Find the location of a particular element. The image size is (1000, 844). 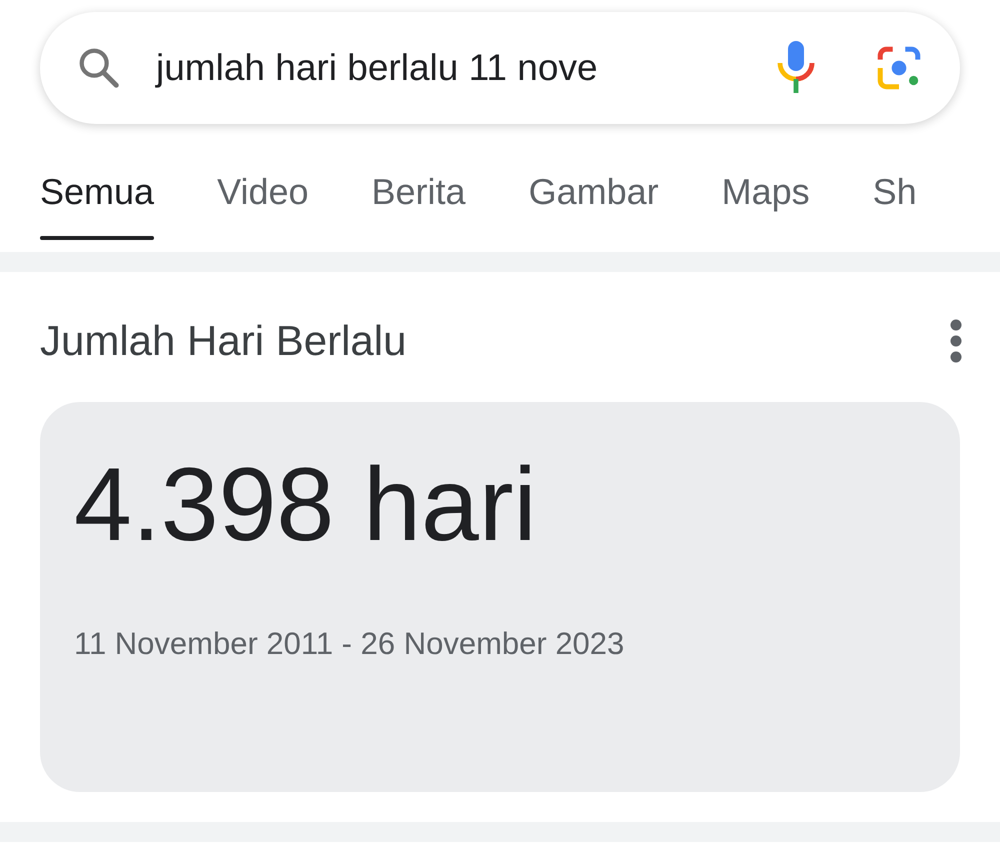

search-query: jumlah hari berlalu 11 nove is located at coordinates (376, 68).